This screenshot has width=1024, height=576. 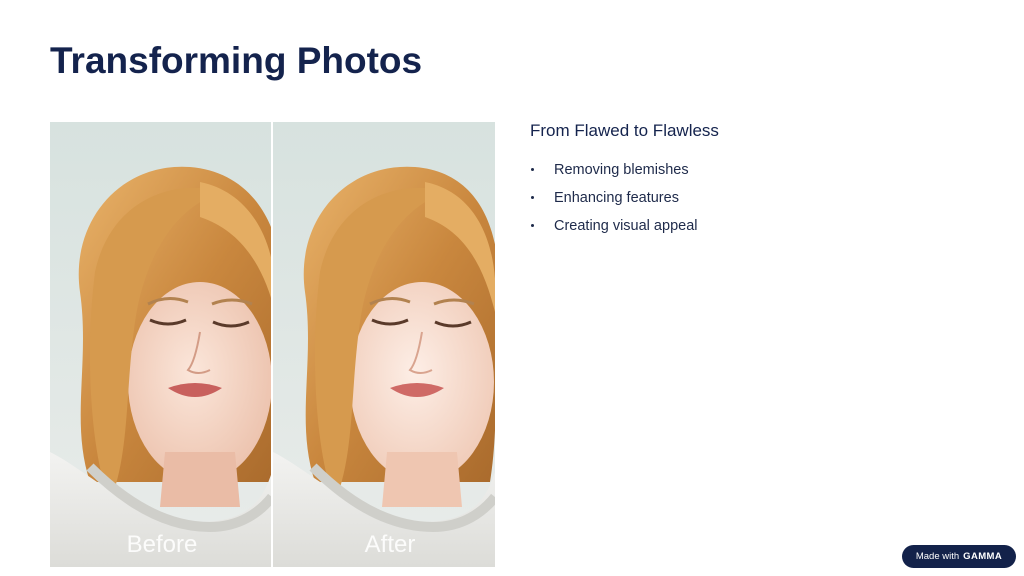 What do you see at coordinates (390, 544) in the screenshot?
I see `after-label: After` at bounding box center [390, 544].